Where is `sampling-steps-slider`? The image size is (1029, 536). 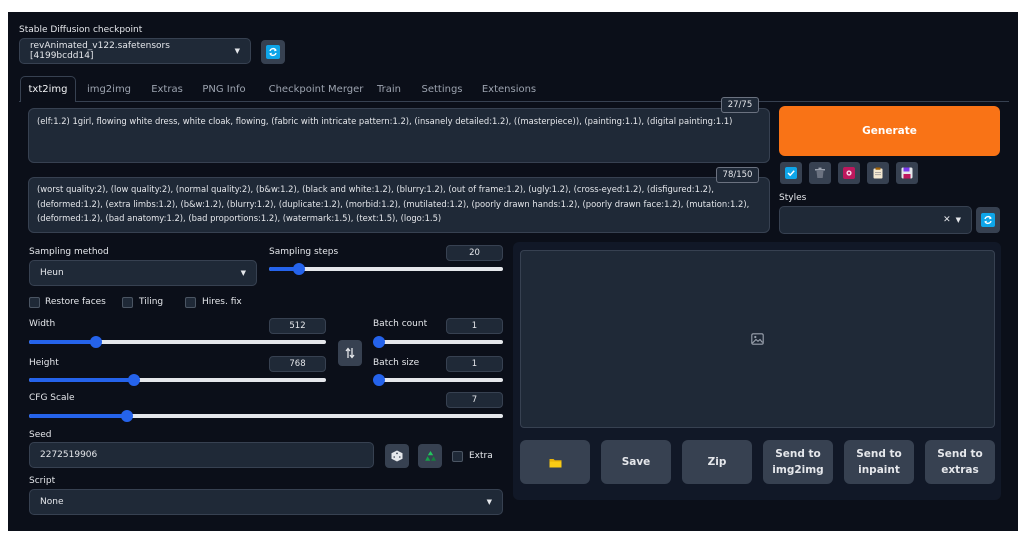
sampling-steps-slider is located at coordinates (386, 269).